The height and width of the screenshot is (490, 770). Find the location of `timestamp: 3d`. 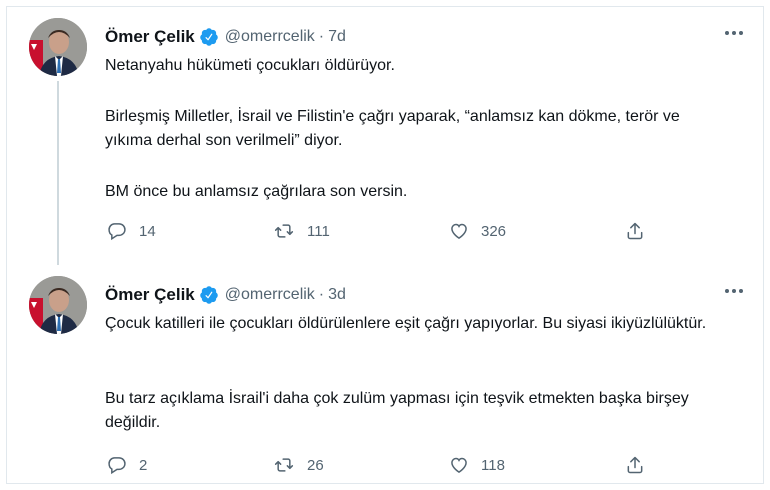

timestamp: 3d is located at coordinates (337, 295).